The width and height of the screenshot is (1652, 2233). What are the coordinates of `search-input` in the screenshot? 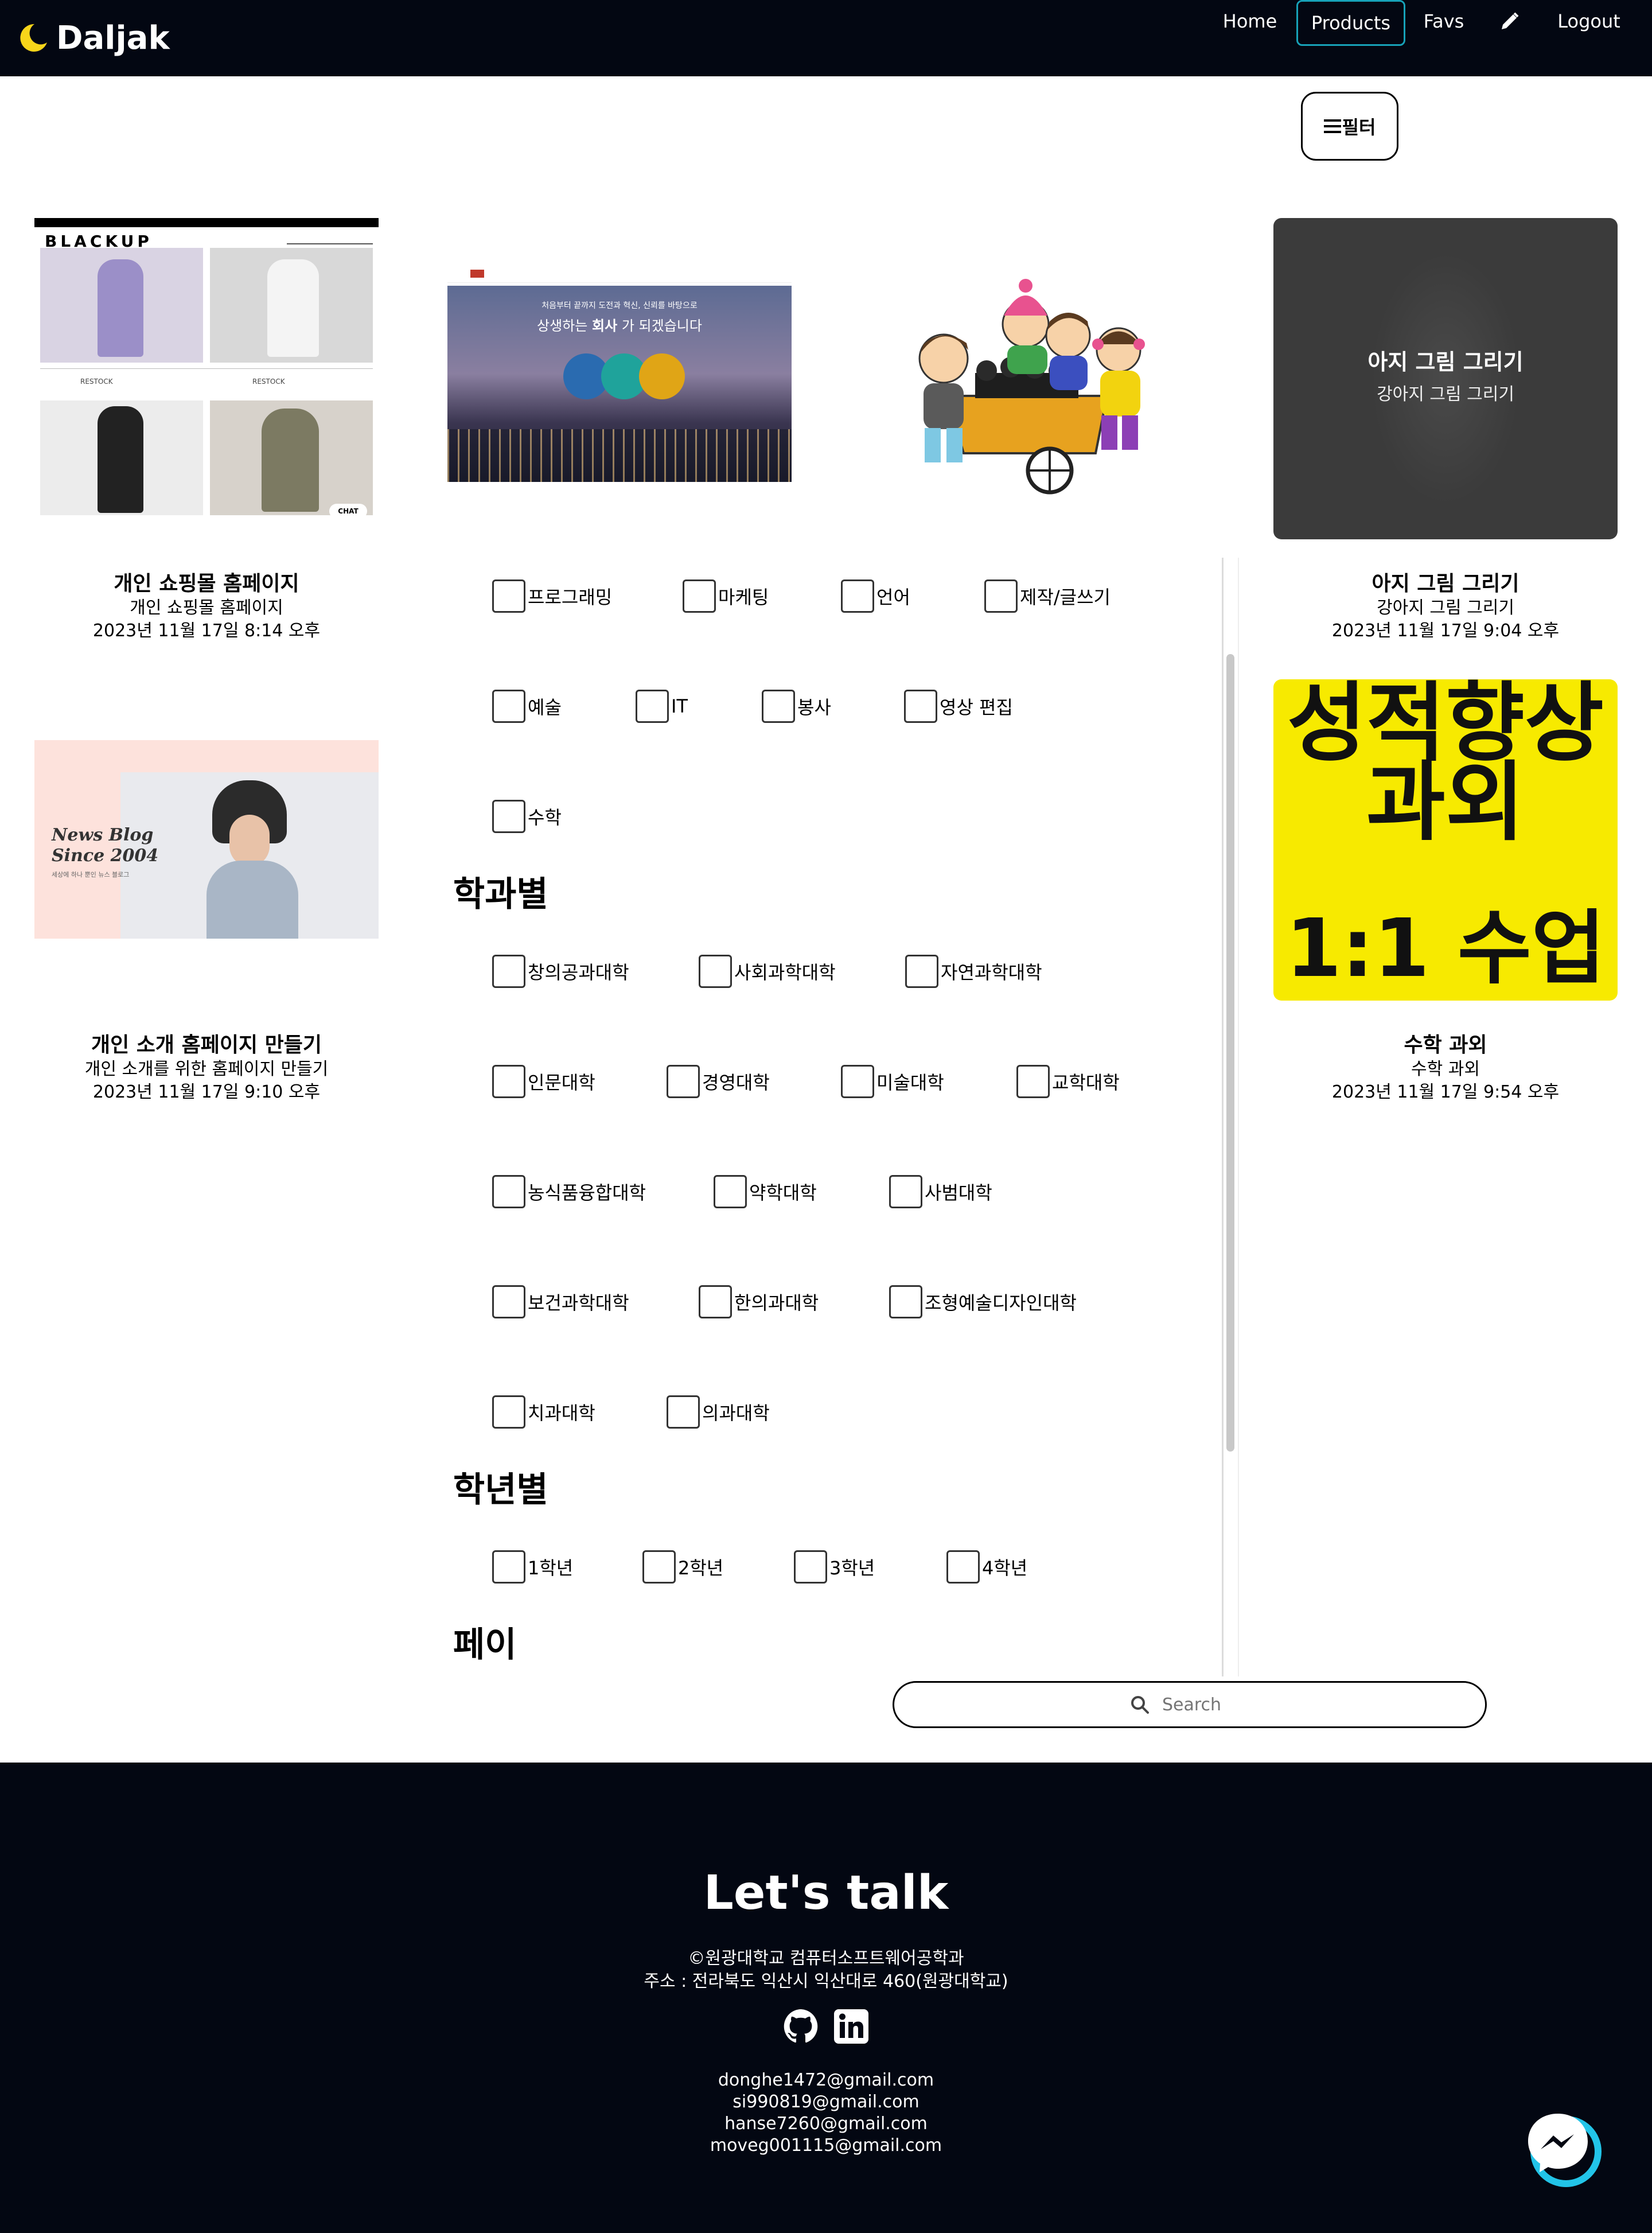 It's located at (1205, 1704).